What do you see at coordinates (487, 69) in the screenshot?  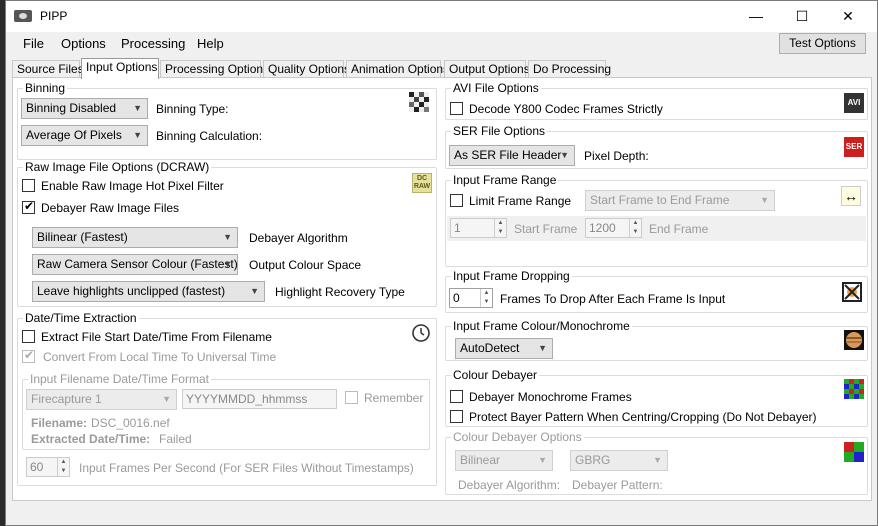 I see `tab-output-options: Output Options` at bounding box center [487, 69].